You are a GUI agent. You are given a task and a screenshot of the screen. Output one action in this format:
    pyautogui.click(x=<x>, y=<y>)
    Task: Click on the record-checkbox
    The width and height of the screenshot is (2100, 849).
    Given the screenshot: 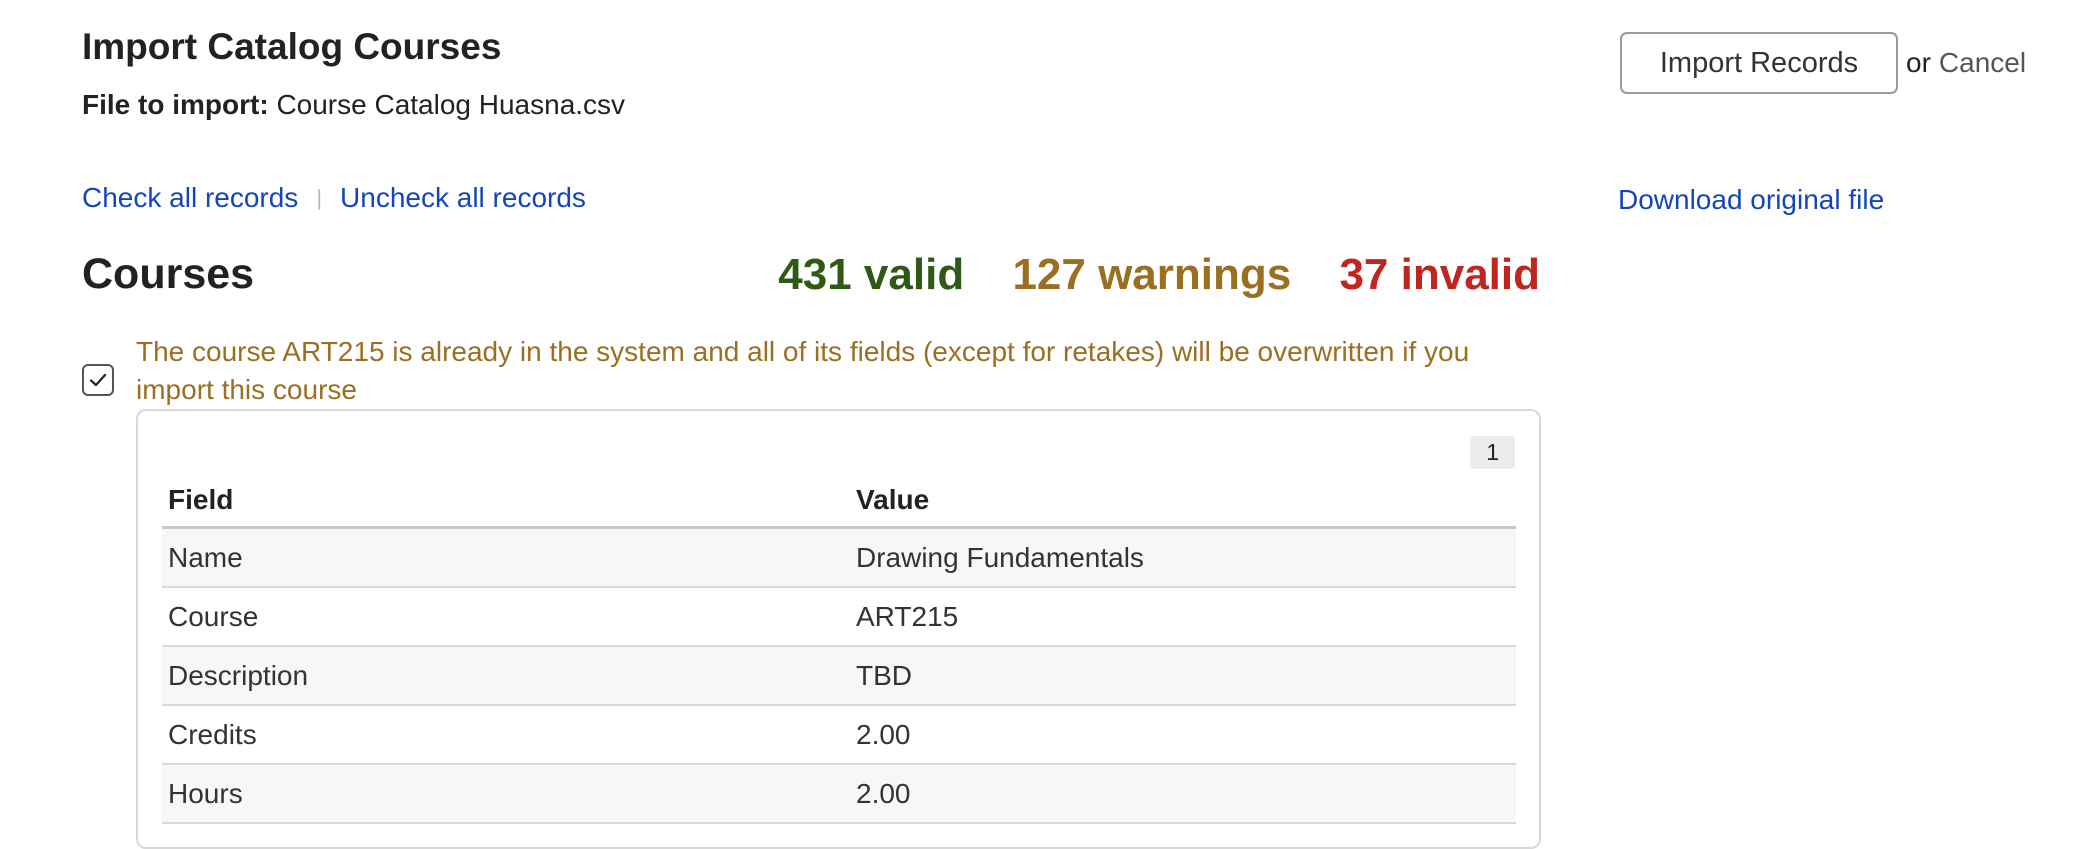 What is the action you would take?
    pyautogui.click(x=98, y=380)
    